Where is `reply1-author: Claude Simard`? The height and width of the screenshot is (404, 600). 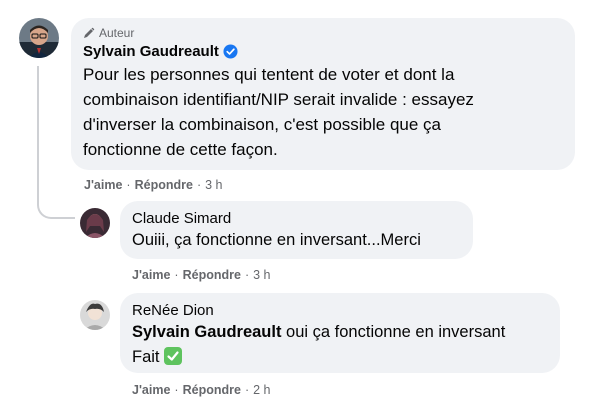 reply1-author: Claude Simard is located at coordinates (296, 218).